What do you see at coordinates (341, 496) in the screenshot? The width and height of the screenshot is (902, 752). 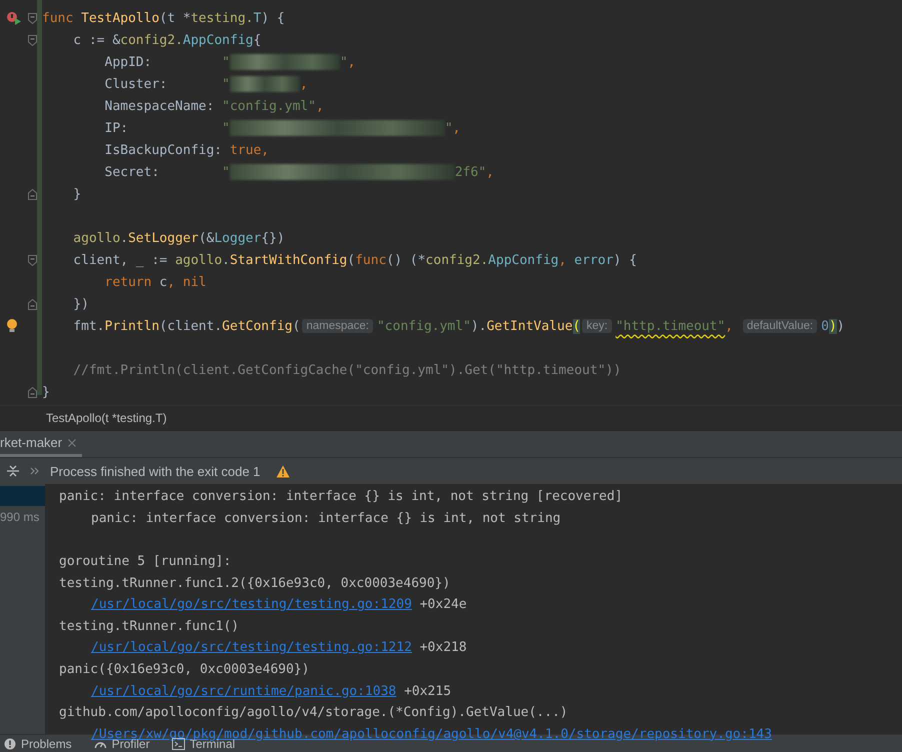 I see `console-text: panic: interface conversion: interface {} is int, not string [recovered]` at bounding box center [341, 496].